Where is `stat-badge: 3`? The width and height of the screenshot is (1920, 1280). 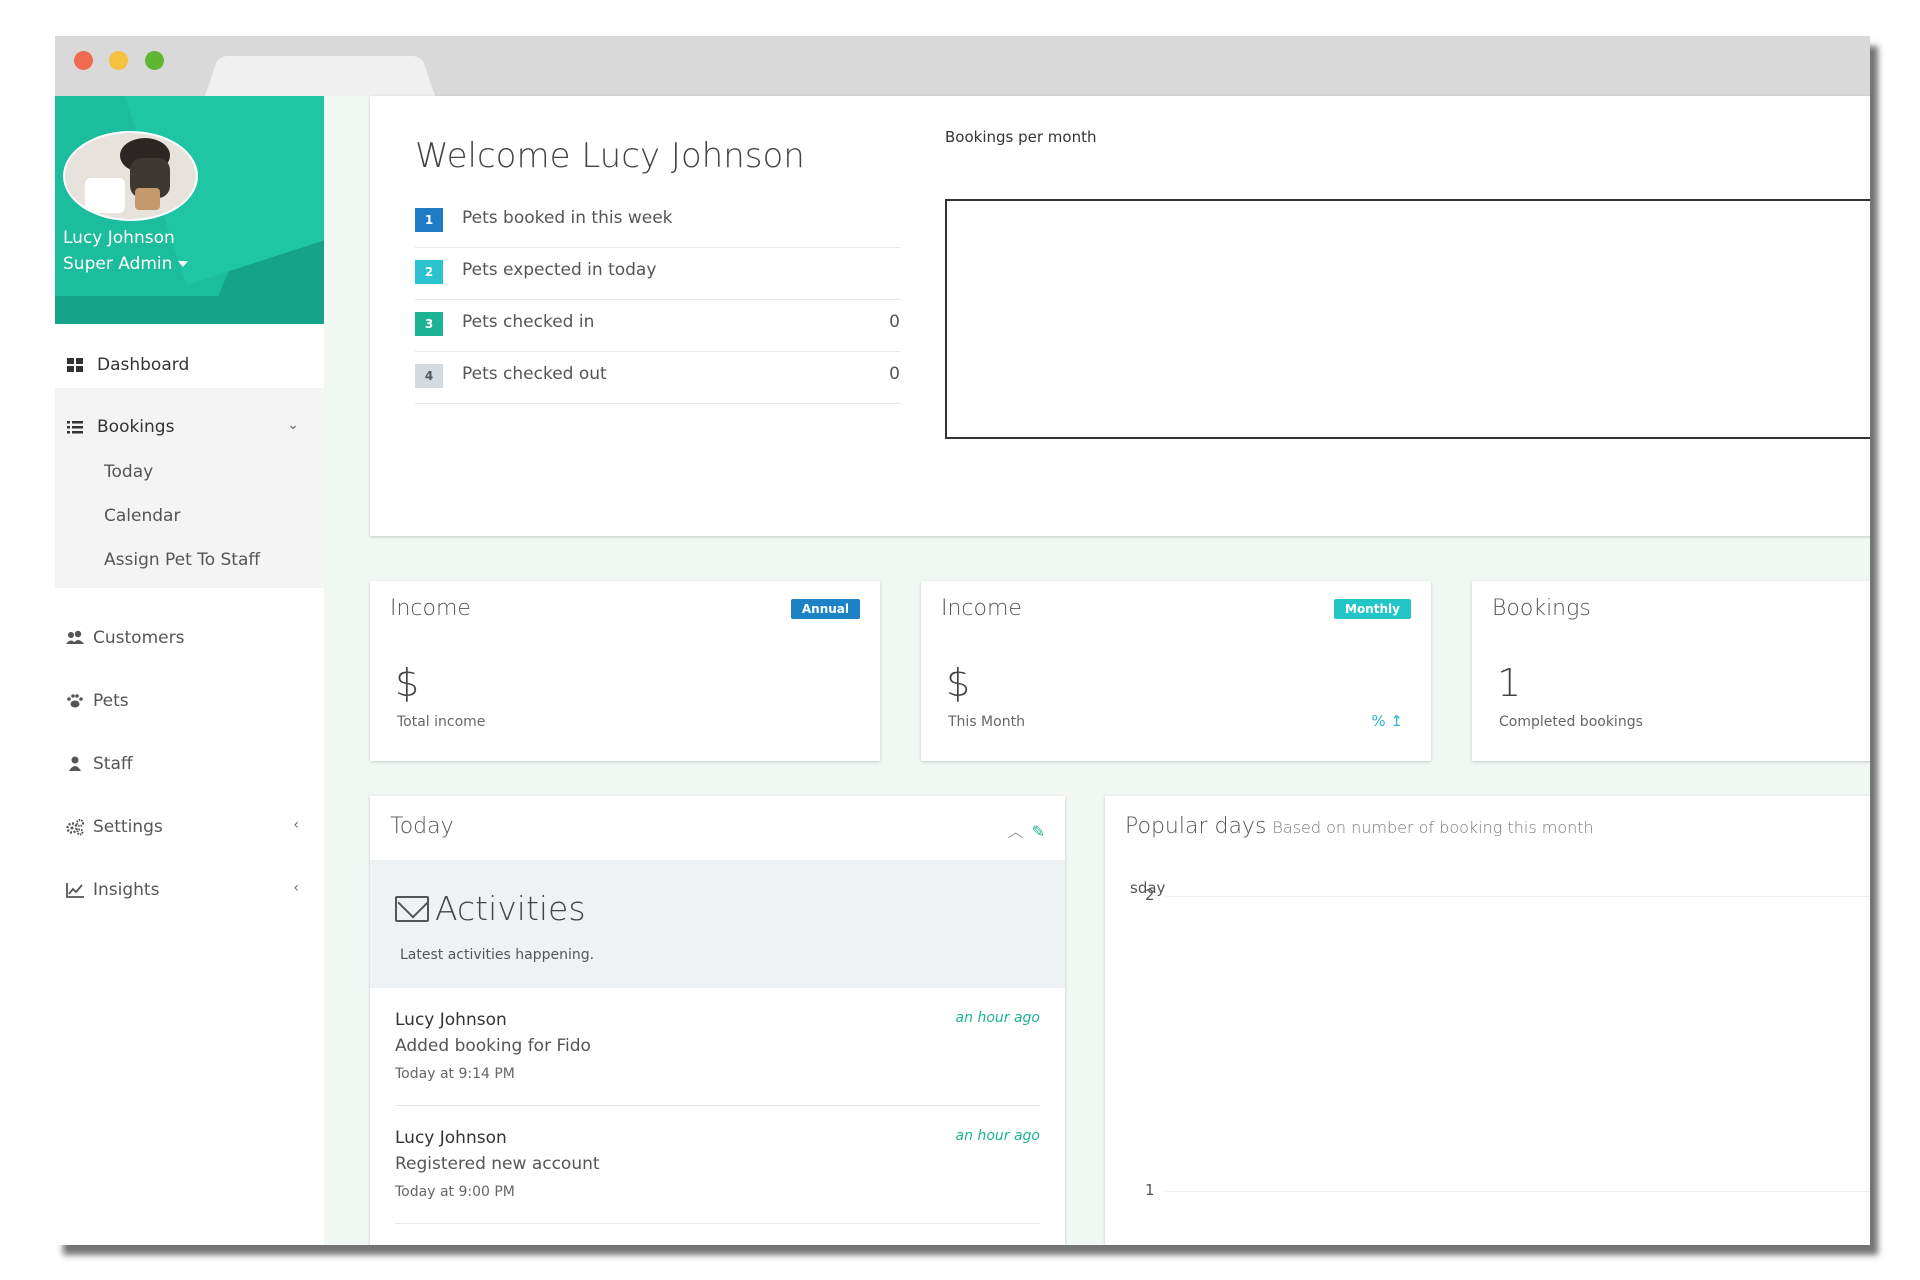
stat-badge: 3 is located at coordinates (429, 324).